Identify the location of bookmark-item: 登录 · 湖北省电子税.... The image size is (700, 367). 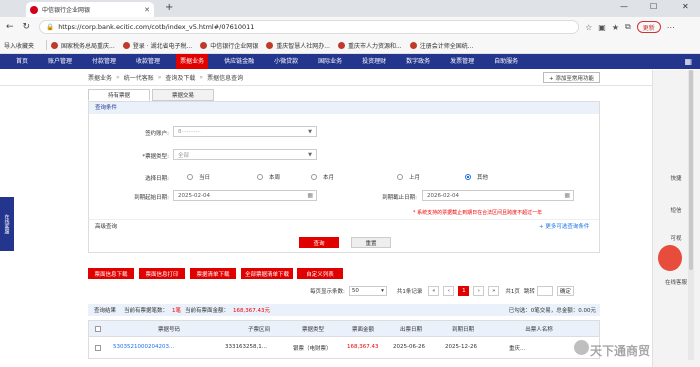
(157, 45).